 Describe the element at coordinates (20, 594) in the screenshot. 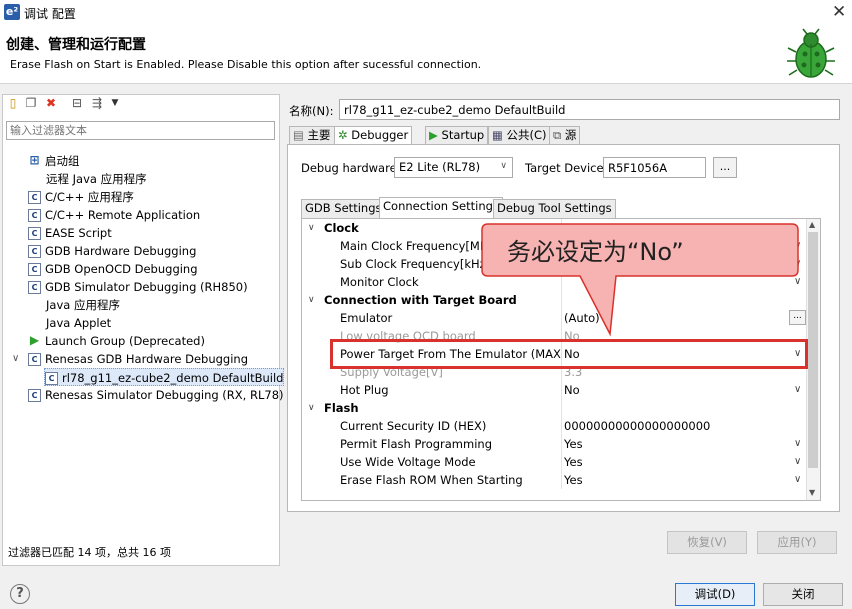

I see `help-icon: ?` at that location.